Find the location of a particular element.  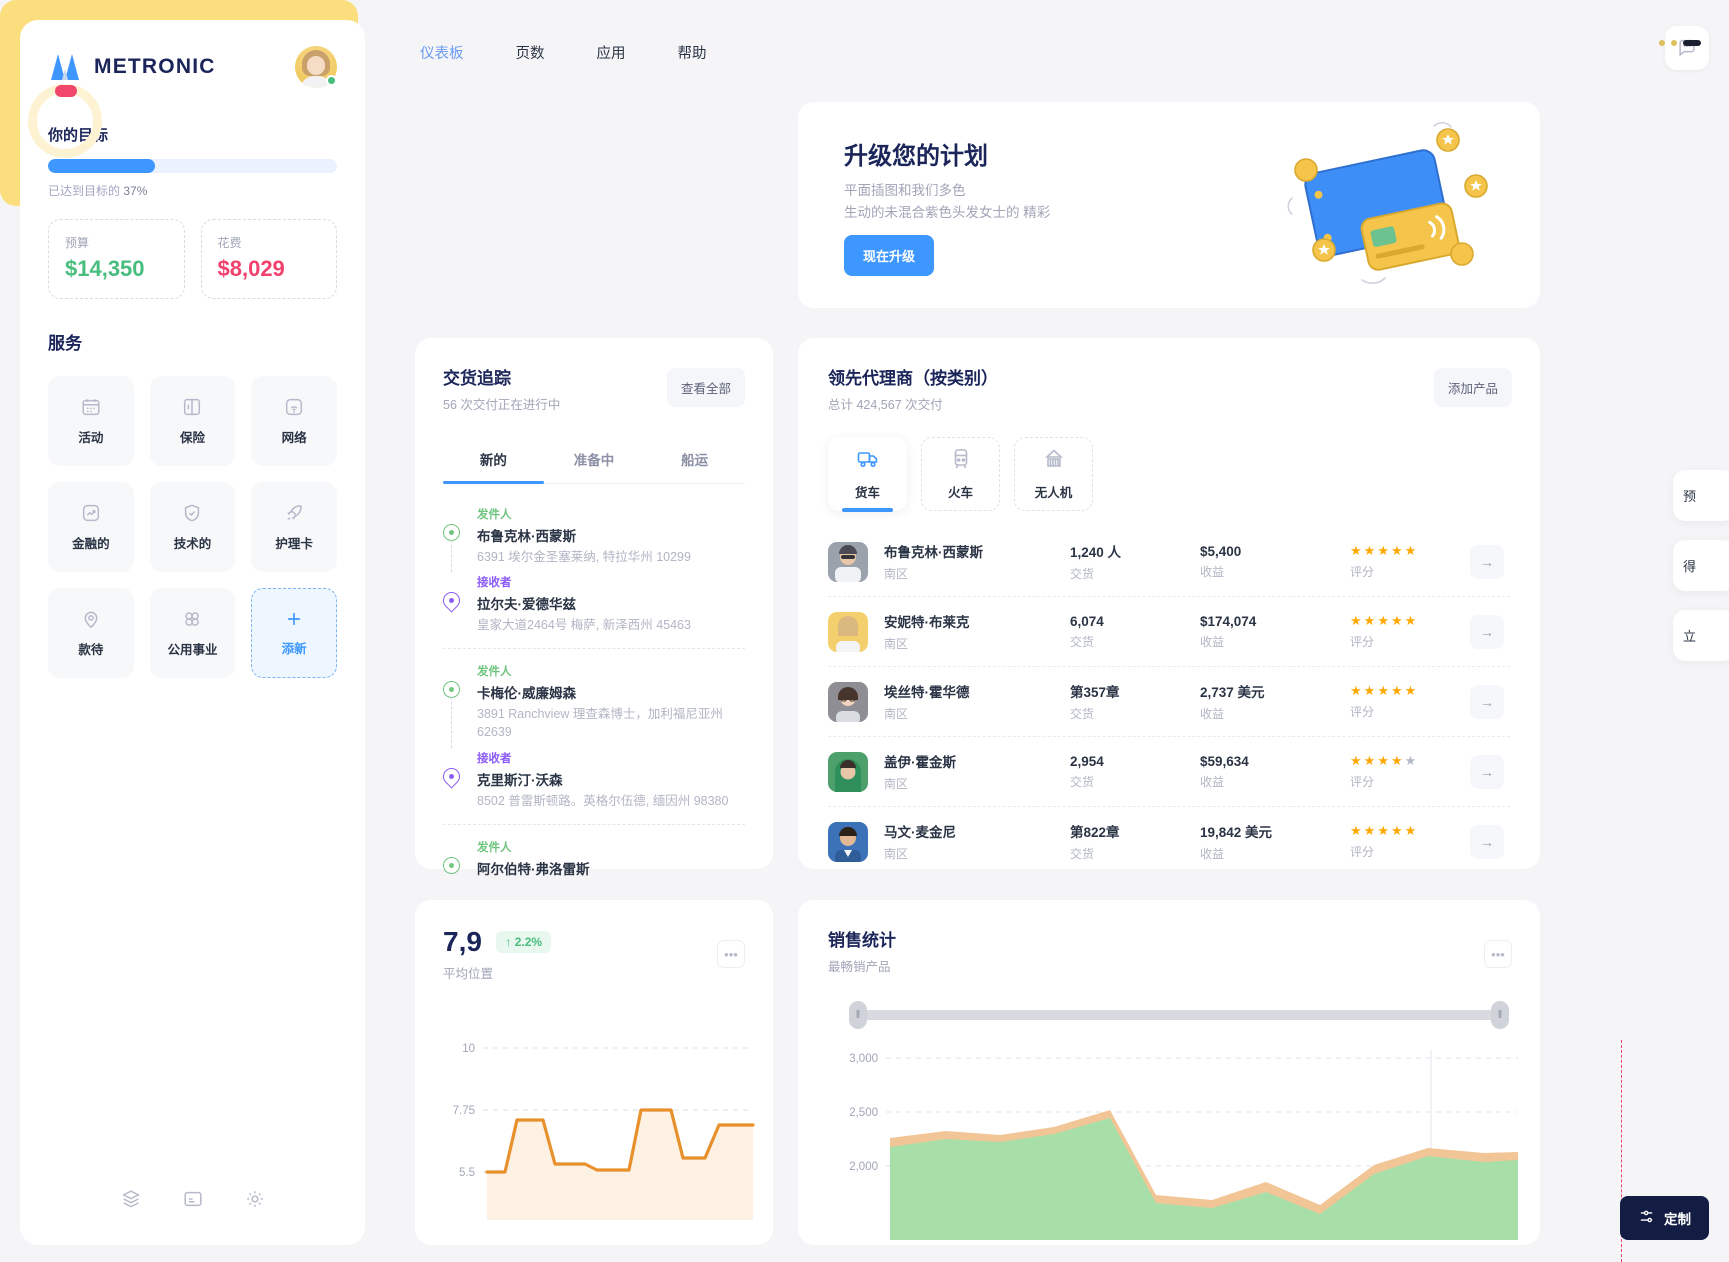

nav-item-help: 帮助 is located at coordinates (692, 52).